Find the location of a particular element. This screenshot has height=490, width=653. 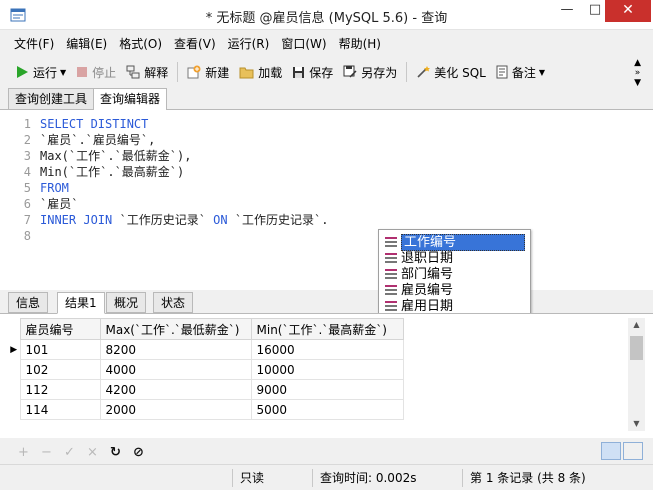

tab-status: 状态 is located at coordinates (173, 302).